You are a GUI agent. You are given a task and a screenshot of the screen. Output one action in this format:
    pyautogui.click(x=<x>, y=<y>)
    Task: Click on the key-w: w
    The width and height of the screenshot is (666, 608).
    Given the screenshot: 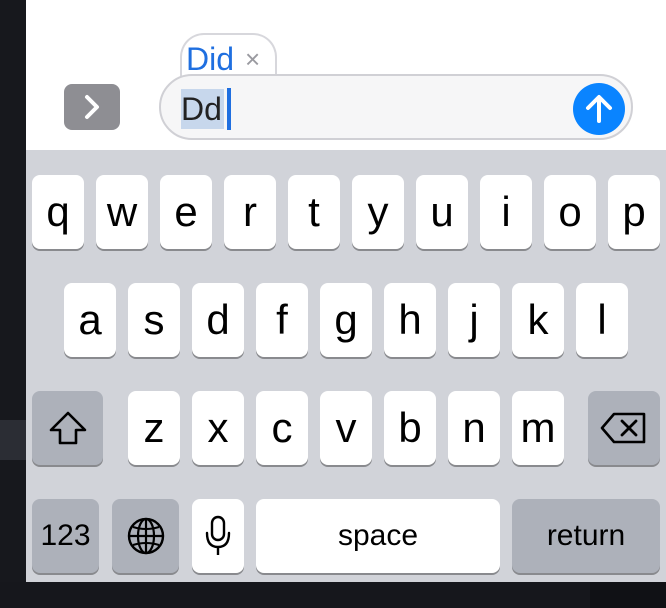 What is the action you would take?
    pyautogui.click(x=122, y=212)
    